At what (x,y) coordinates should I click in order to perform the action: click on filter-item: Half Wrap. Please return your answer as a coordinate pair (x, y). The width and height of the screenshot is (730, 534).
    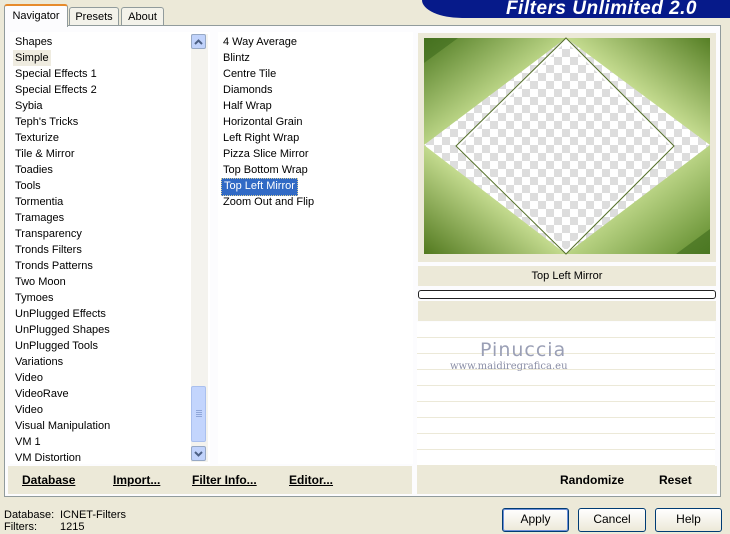
    Looking at the image, I should click on (247, 106).